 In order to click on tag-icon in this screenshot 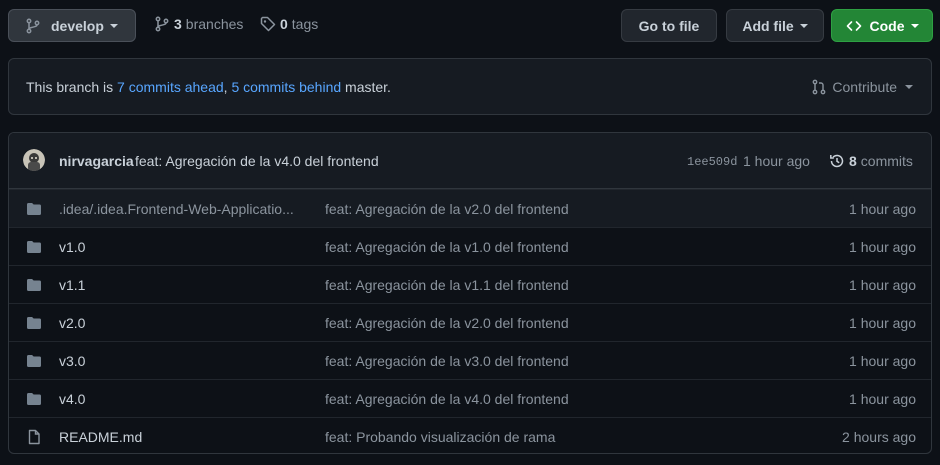, I will do `click(268, 24)`.